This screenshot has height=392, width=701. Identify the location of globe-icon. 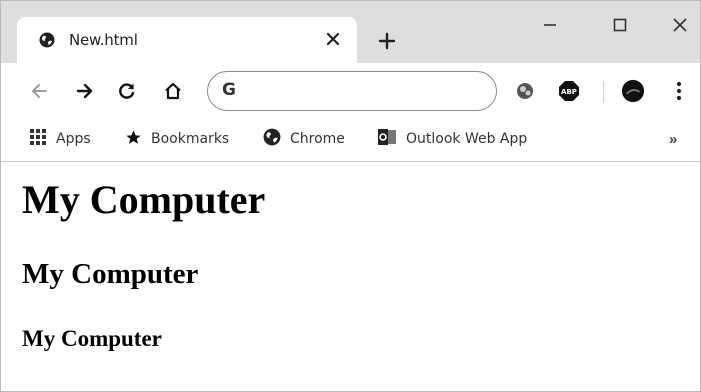
(47, 40).